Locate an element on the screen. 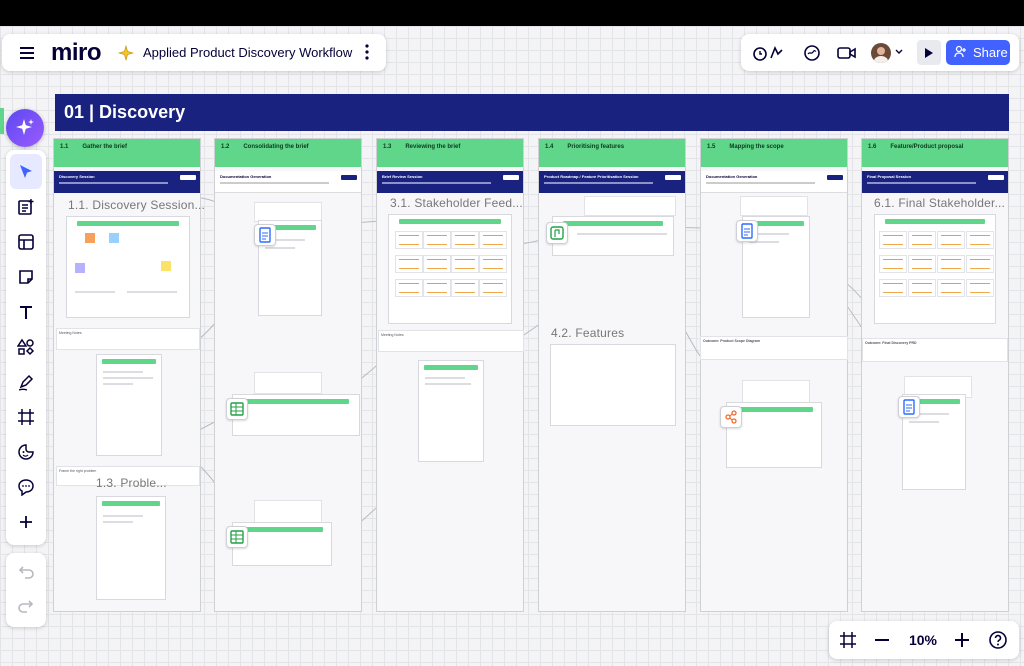 The image size is (1024, 666). board-header-panel: miro Applied Product Discovery Workflow is located at coordinates (194, 52).